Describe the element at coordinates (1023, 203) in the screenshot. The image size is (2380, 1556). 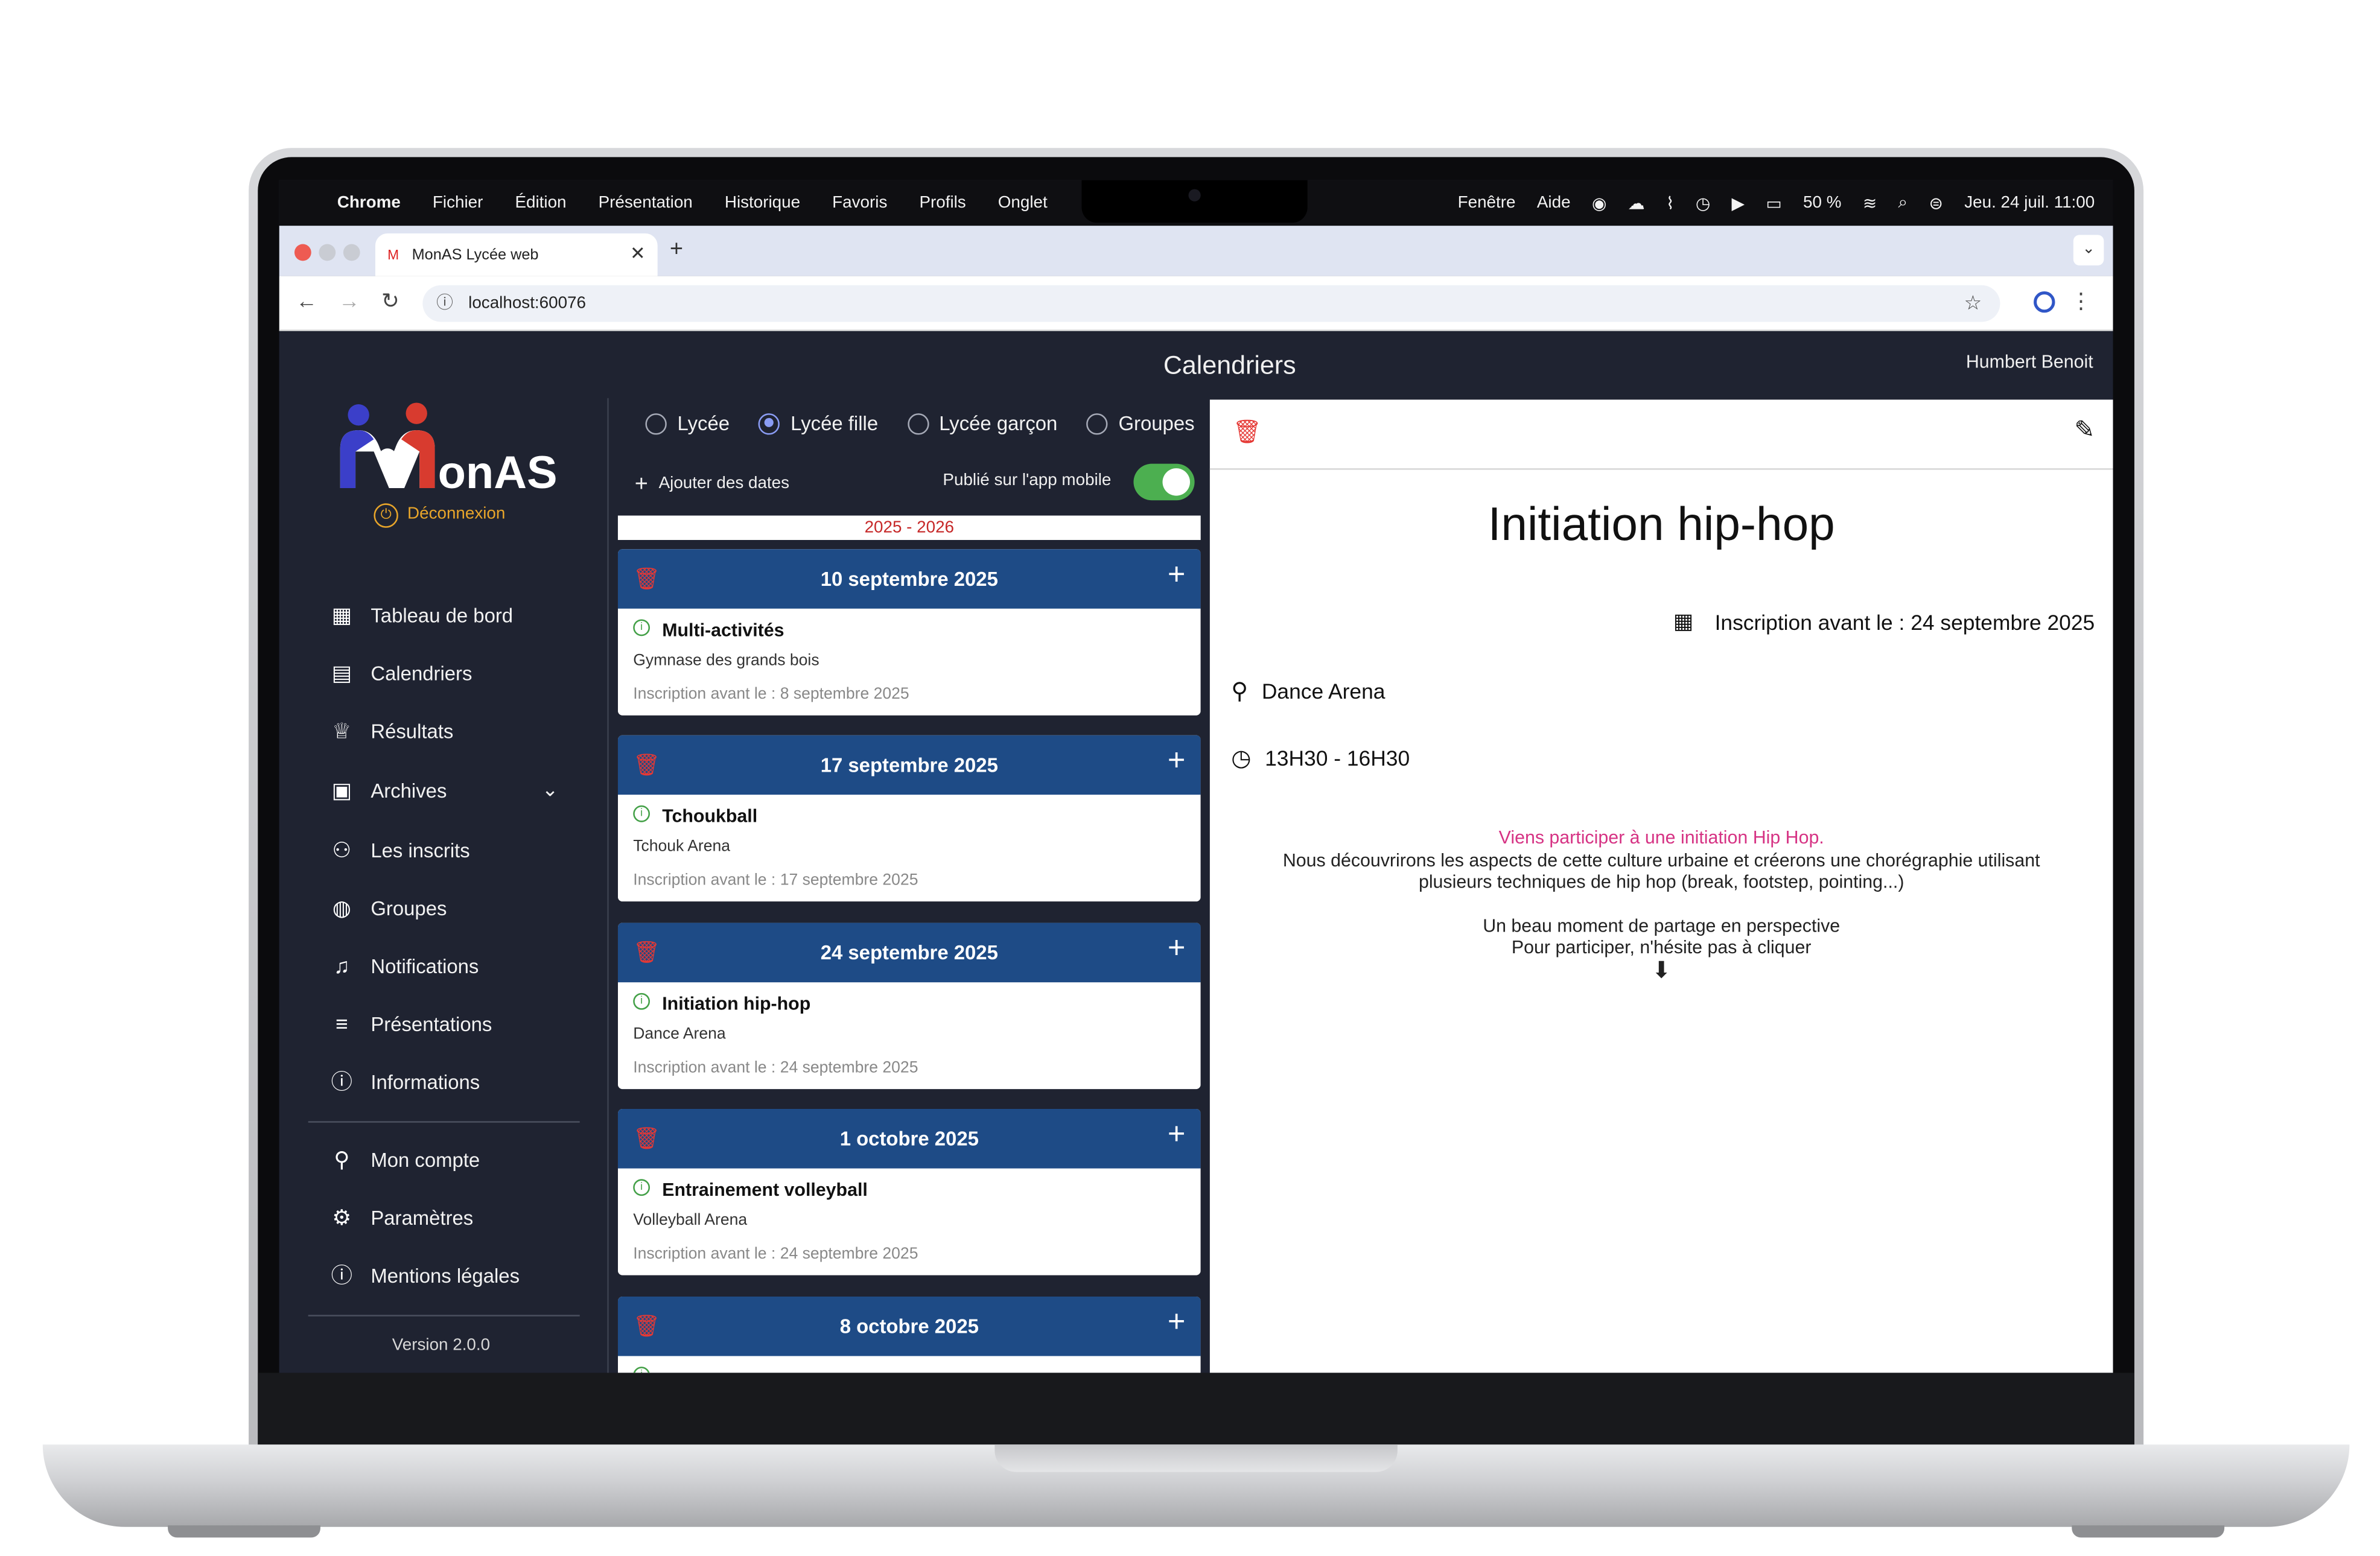
I see `menu-item: Onglet` at that location.